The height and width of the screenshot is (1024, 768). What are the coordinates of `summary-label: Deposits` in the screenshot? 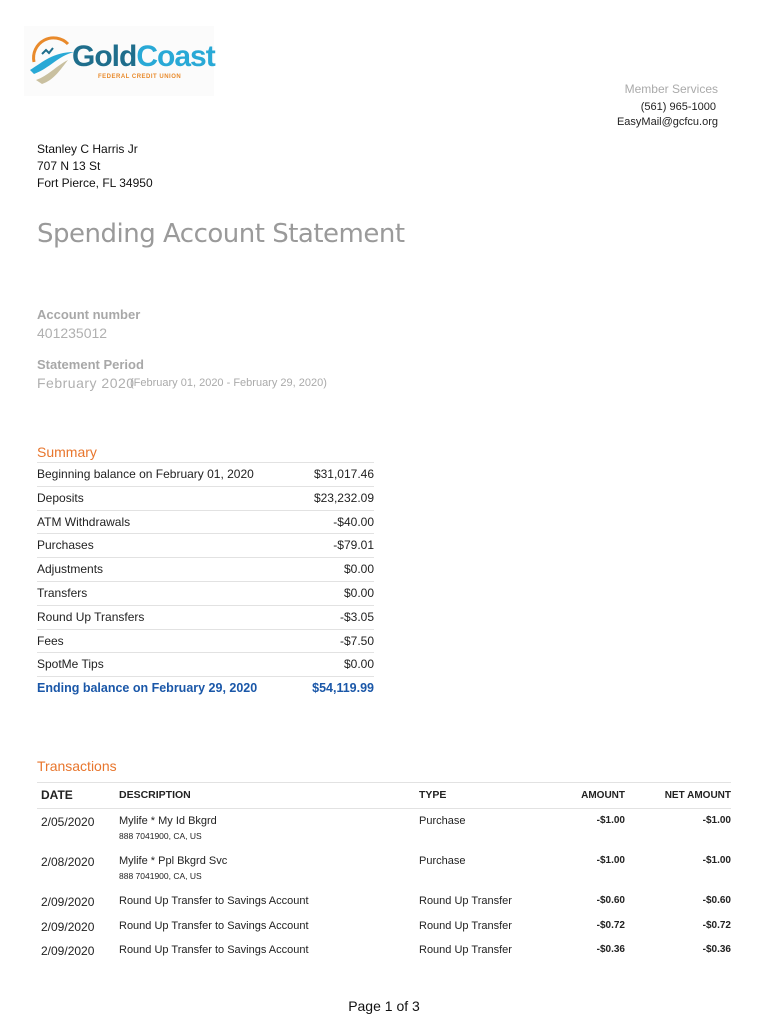 It's located at (60, 497).